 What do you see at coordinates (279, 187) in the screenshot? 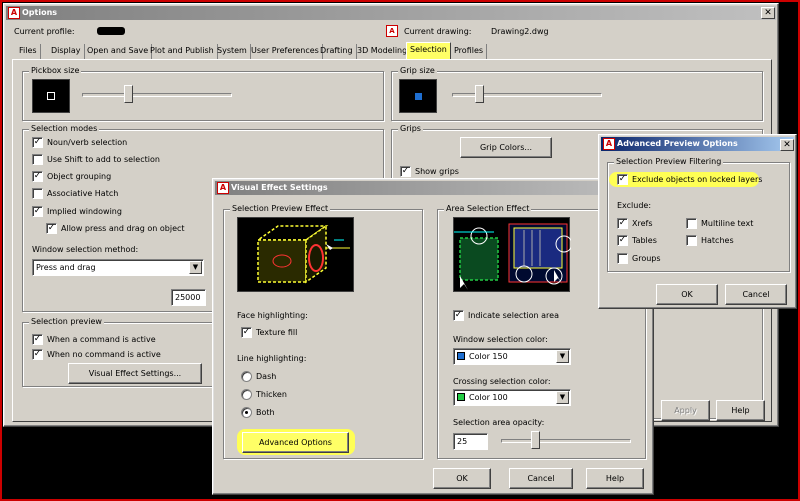
I see `visual-effect-title: Visual Effect Settings` at bounding box center [279, 187].